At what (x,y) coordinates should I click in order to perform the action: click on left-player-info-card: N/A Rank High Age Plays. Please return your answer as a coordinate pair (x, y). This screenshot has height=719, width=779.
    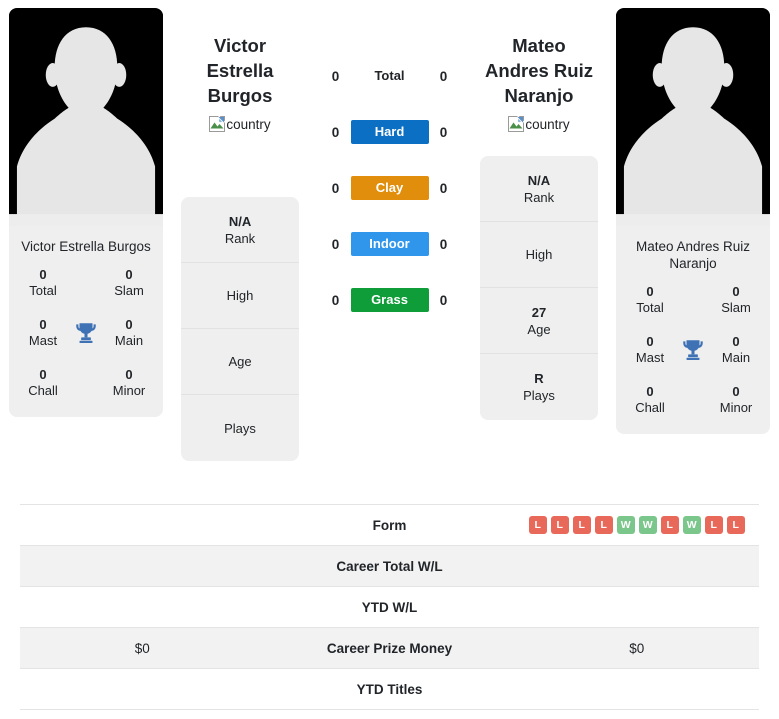
    Looking at the image, I should click on (240, 329).